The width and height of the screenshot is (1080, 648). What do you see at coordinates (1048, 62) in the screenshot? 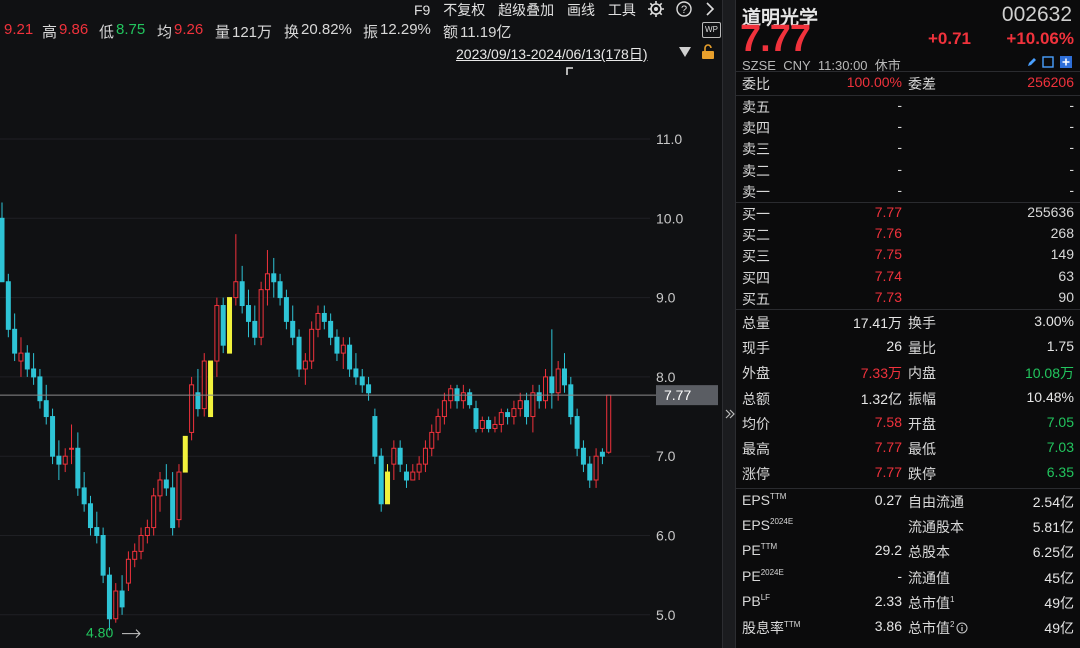
I see `window-icon` at bounding box center [1048, 62].